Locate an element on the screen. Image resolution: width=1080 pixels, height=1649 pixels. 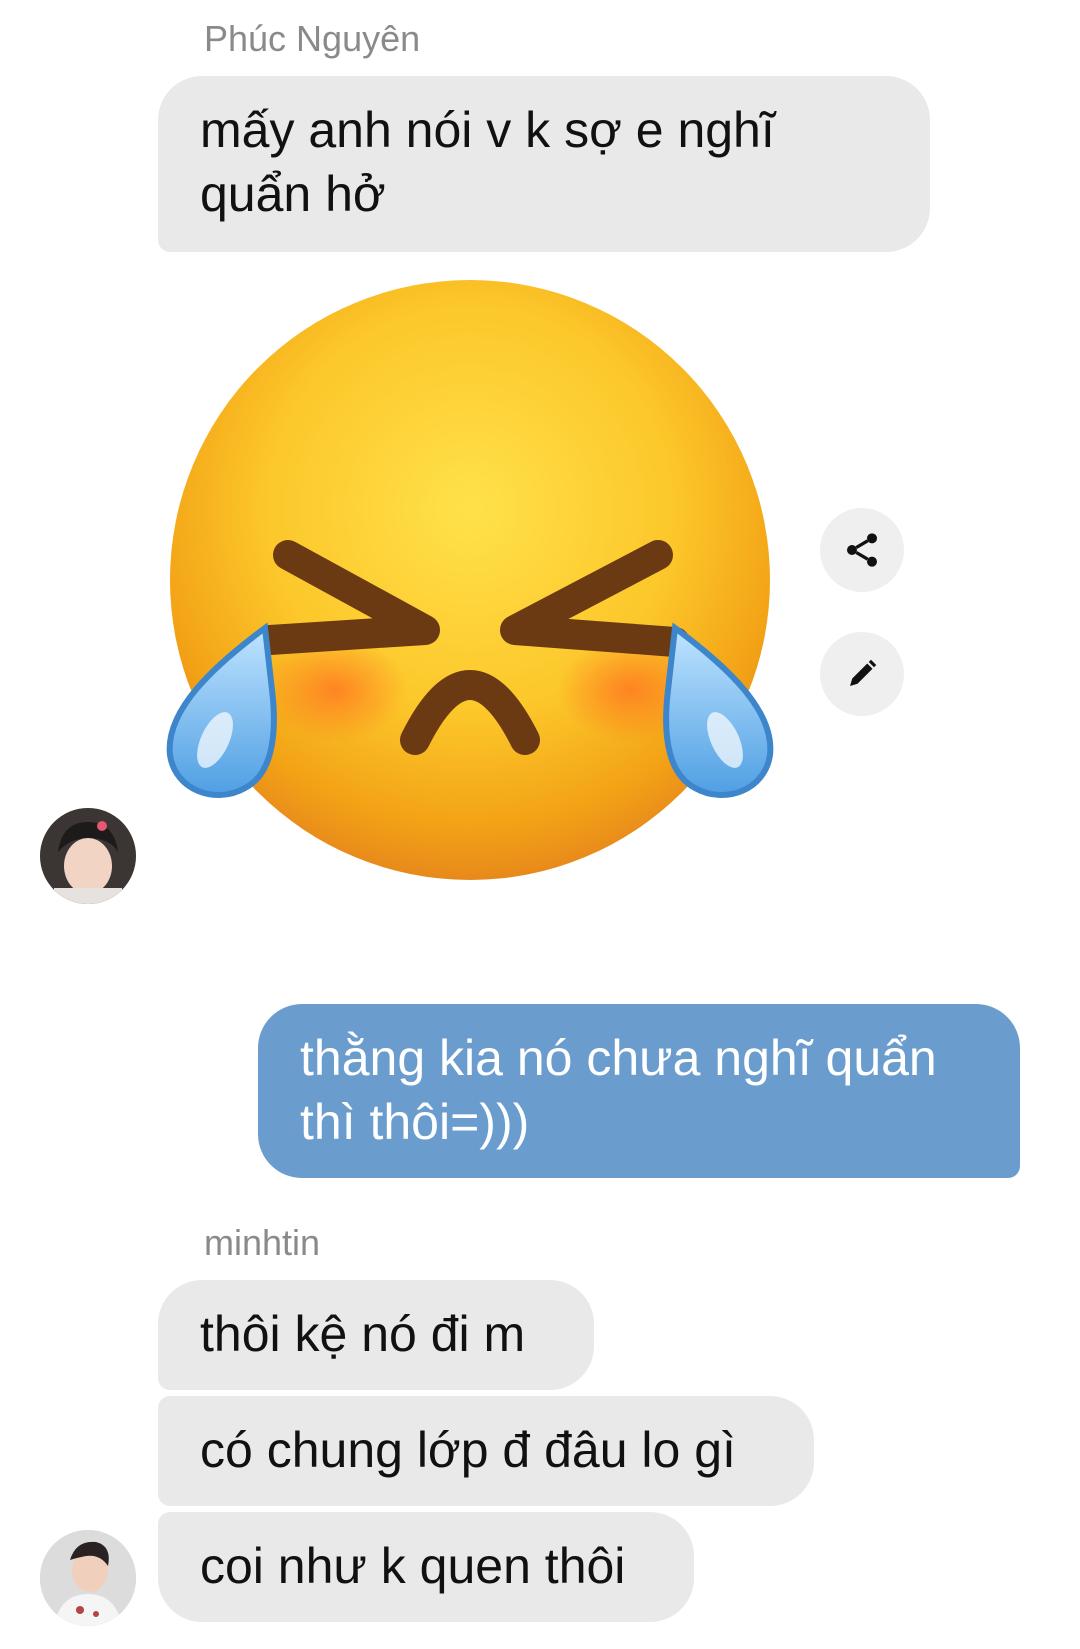
outgoing-message-bubble: thằng kia nó chưa nghĩ quẩn thì thôi=))) is located at coordinates (639, 1091).